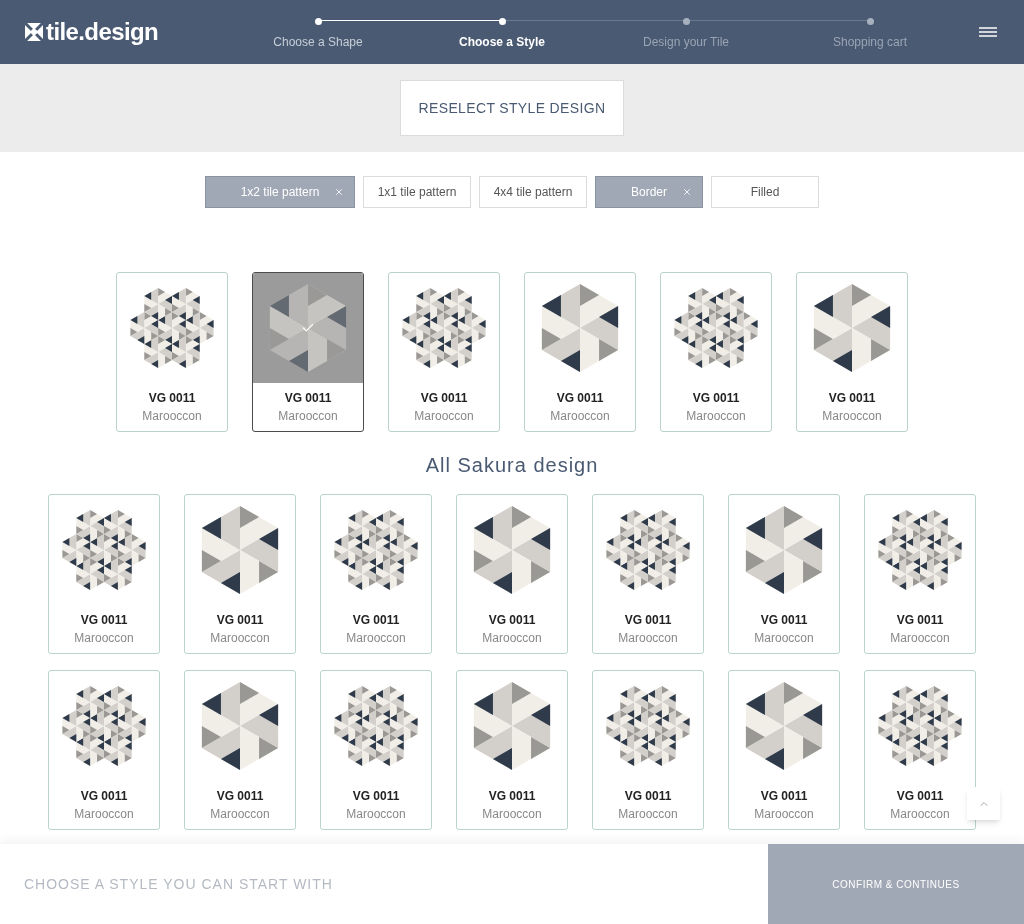 This screenshot has width=1024, height=924. I want to click on footer-prompt: CHOOSE A STYLE YOU CAN START WITH, so click(178, 884).